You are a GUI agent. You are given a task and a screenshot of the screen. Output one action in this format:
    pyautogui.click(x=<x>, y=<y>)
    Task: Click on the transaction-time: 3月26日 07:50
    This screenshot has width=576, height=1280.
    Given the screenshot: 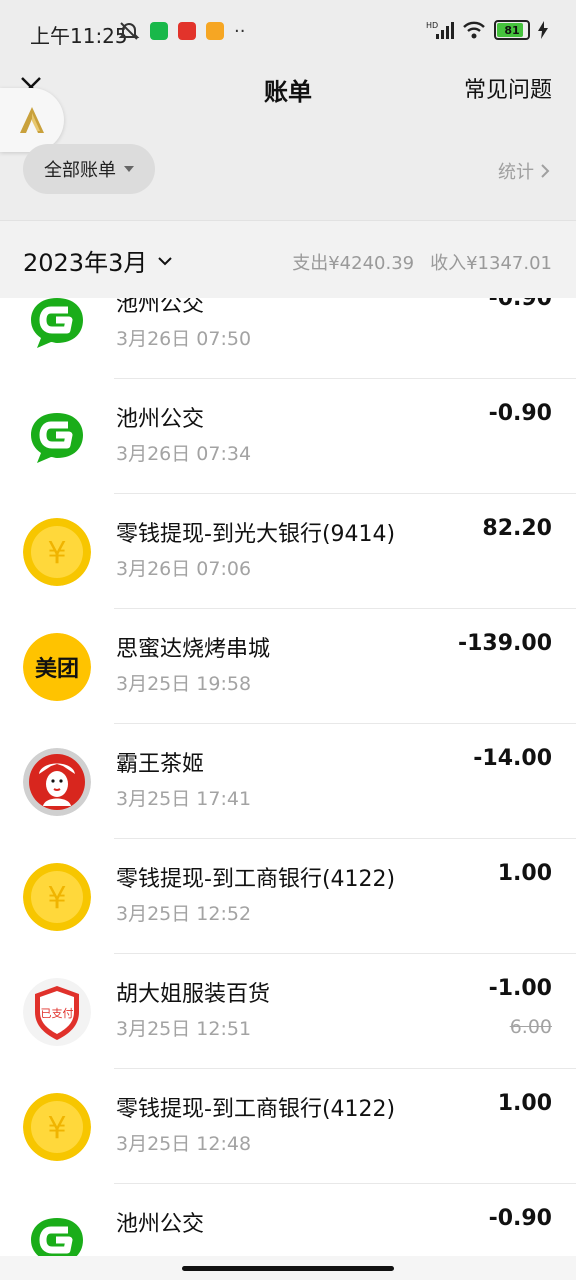 What is the action you would take?
    pyautogui.click(x=184, y=339)
    